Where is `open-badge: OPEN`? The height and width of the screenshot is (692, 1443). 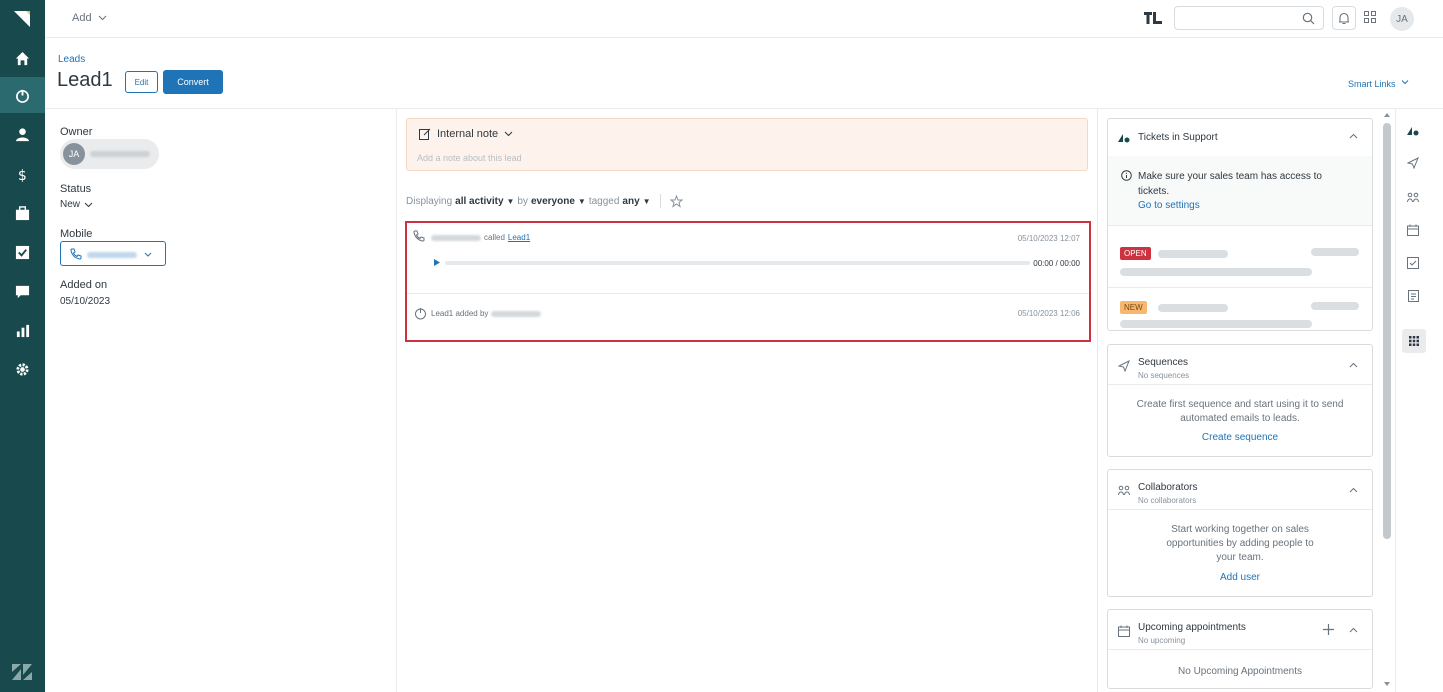 open-badge: OPEN is located at coordinates (1135, 253).